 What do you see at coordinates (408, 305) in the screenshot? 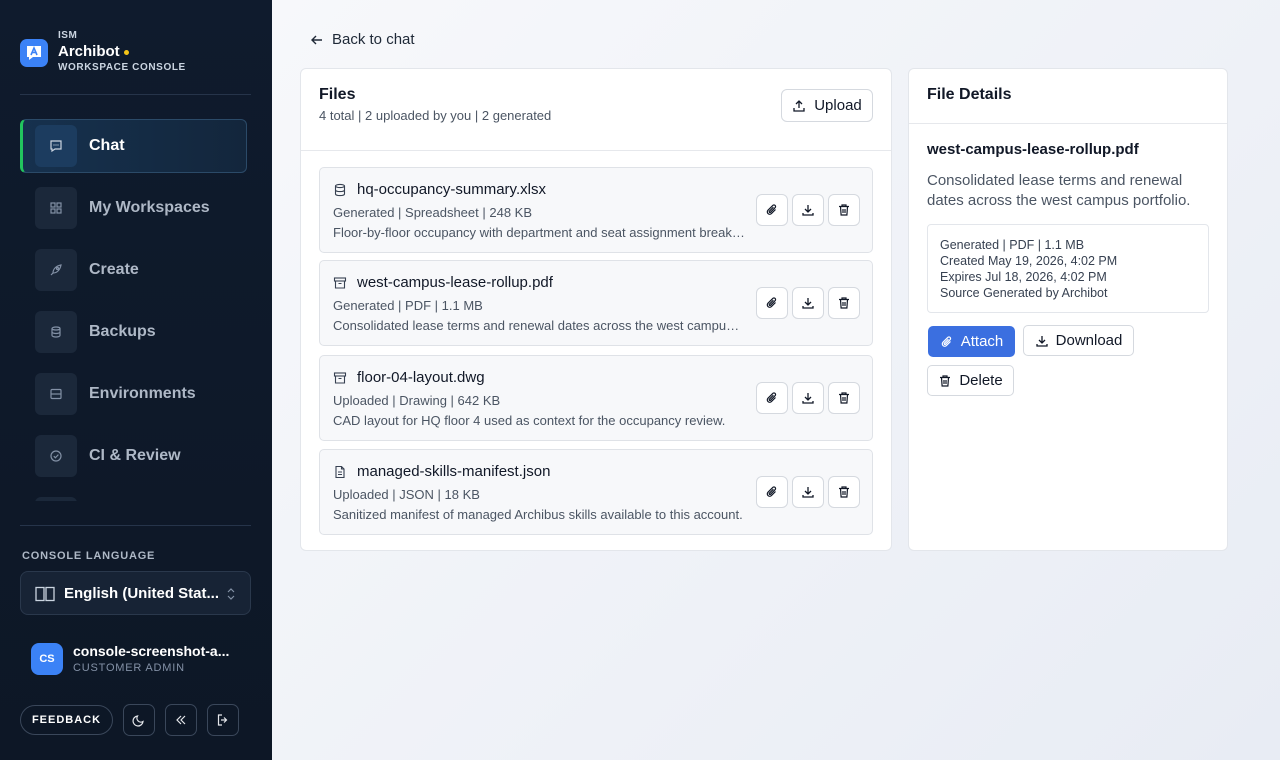
I see `file-meta: Generated | PDF | 1.1 MB` at bounding box center [408, 305].